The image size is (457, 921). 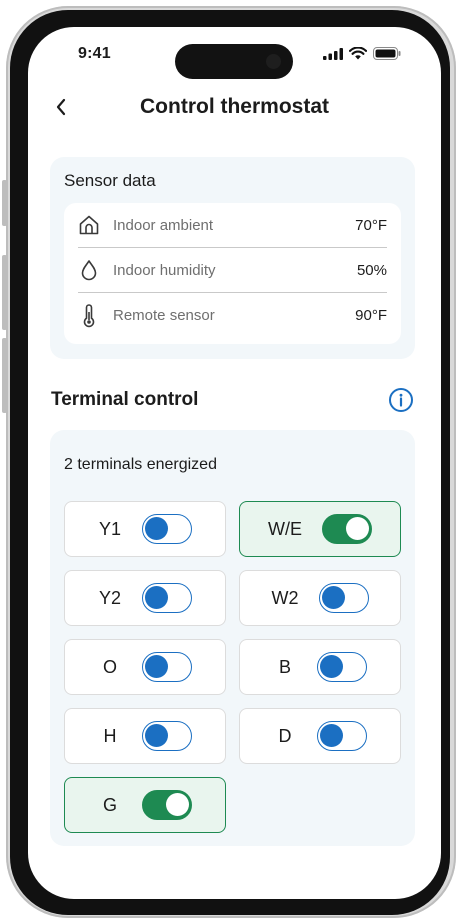 What do you see at coordinates (387, 53) in the screenshot?
I see `battery-icon` at bounding box center [387, 53].